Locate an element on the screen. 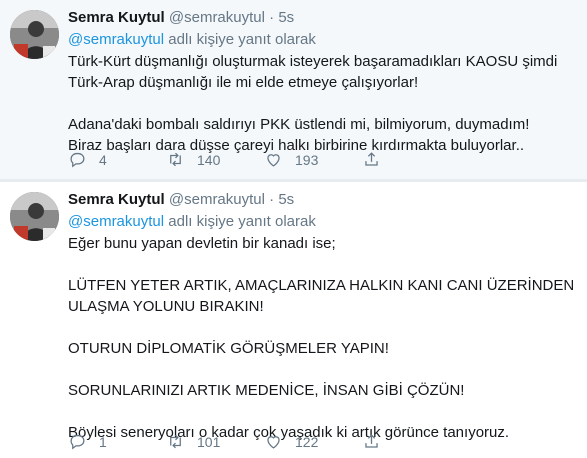 The width and height of the screenshot is (587, 458). reply-button: 4 is located at coordinates (117, 159).